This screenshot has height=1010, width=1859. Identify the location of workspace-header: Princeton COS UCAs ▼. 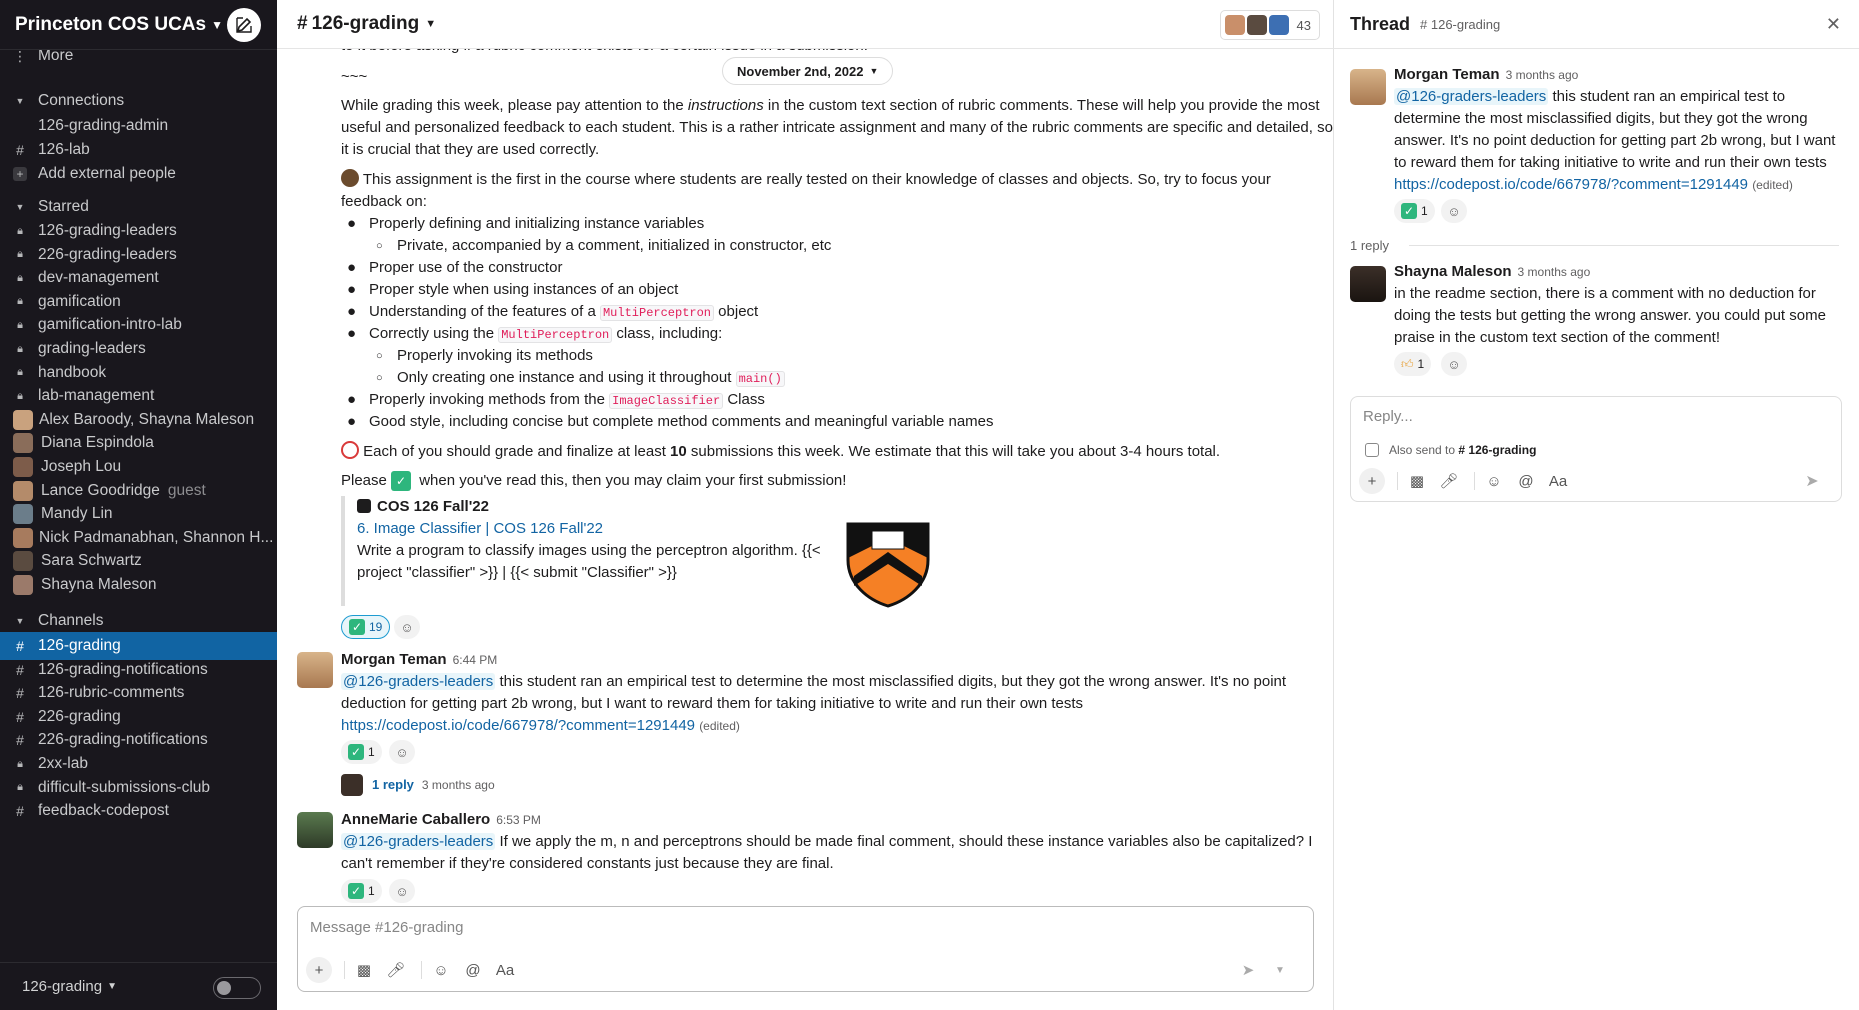
(138, 25).